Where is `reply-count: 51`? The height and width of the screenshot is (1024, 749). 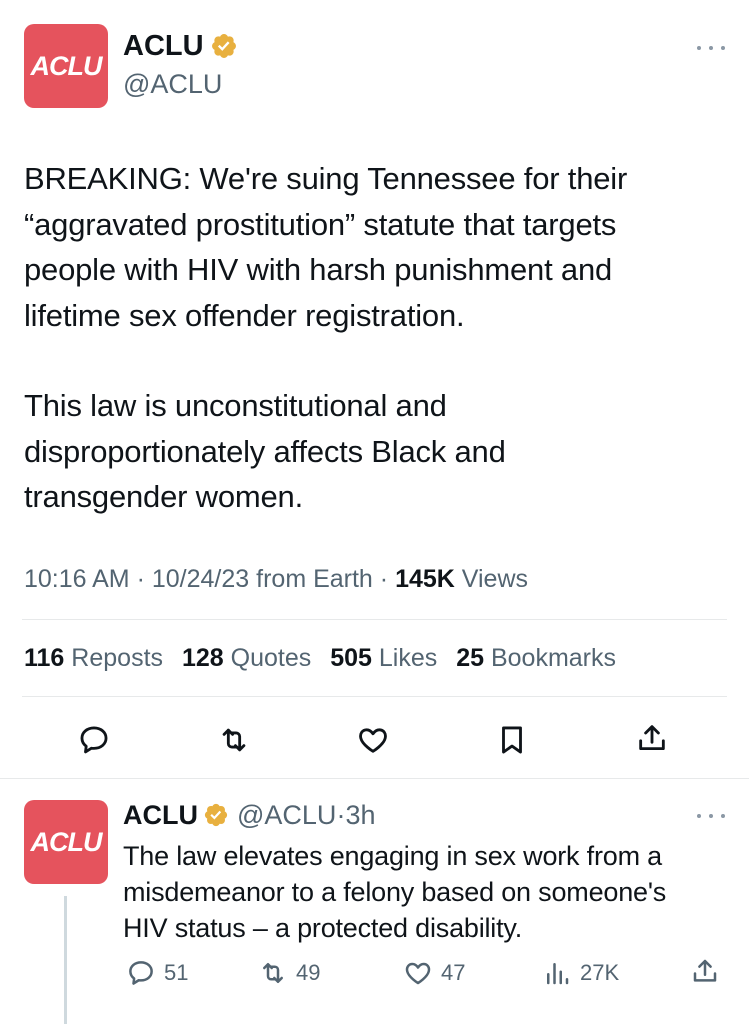 reply-count: 51 is located at coordinates (176, 972).